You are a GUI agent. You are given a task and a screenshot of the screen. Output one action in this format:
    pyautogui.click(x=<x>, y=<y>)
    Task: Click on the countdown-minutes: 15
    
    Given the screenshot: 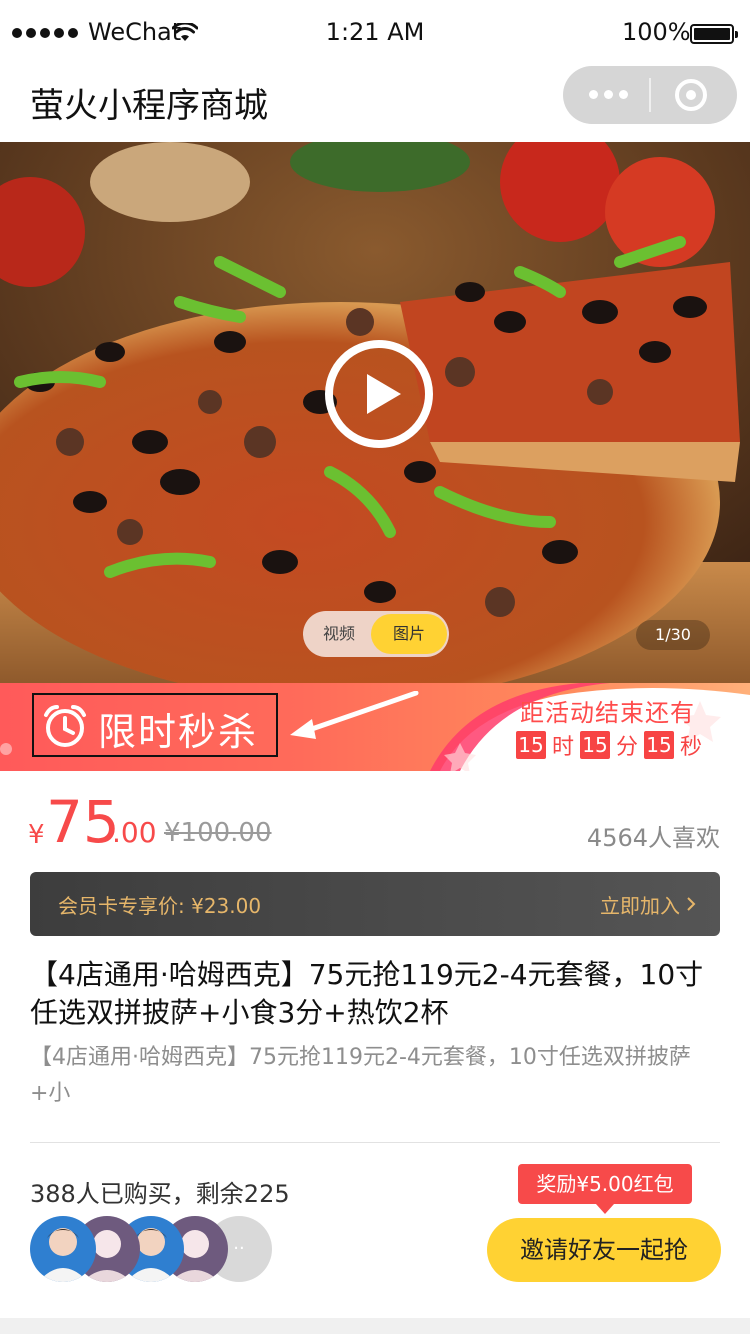 What is the action you would take?
    pyautogui.click(x=595, y=745)
    